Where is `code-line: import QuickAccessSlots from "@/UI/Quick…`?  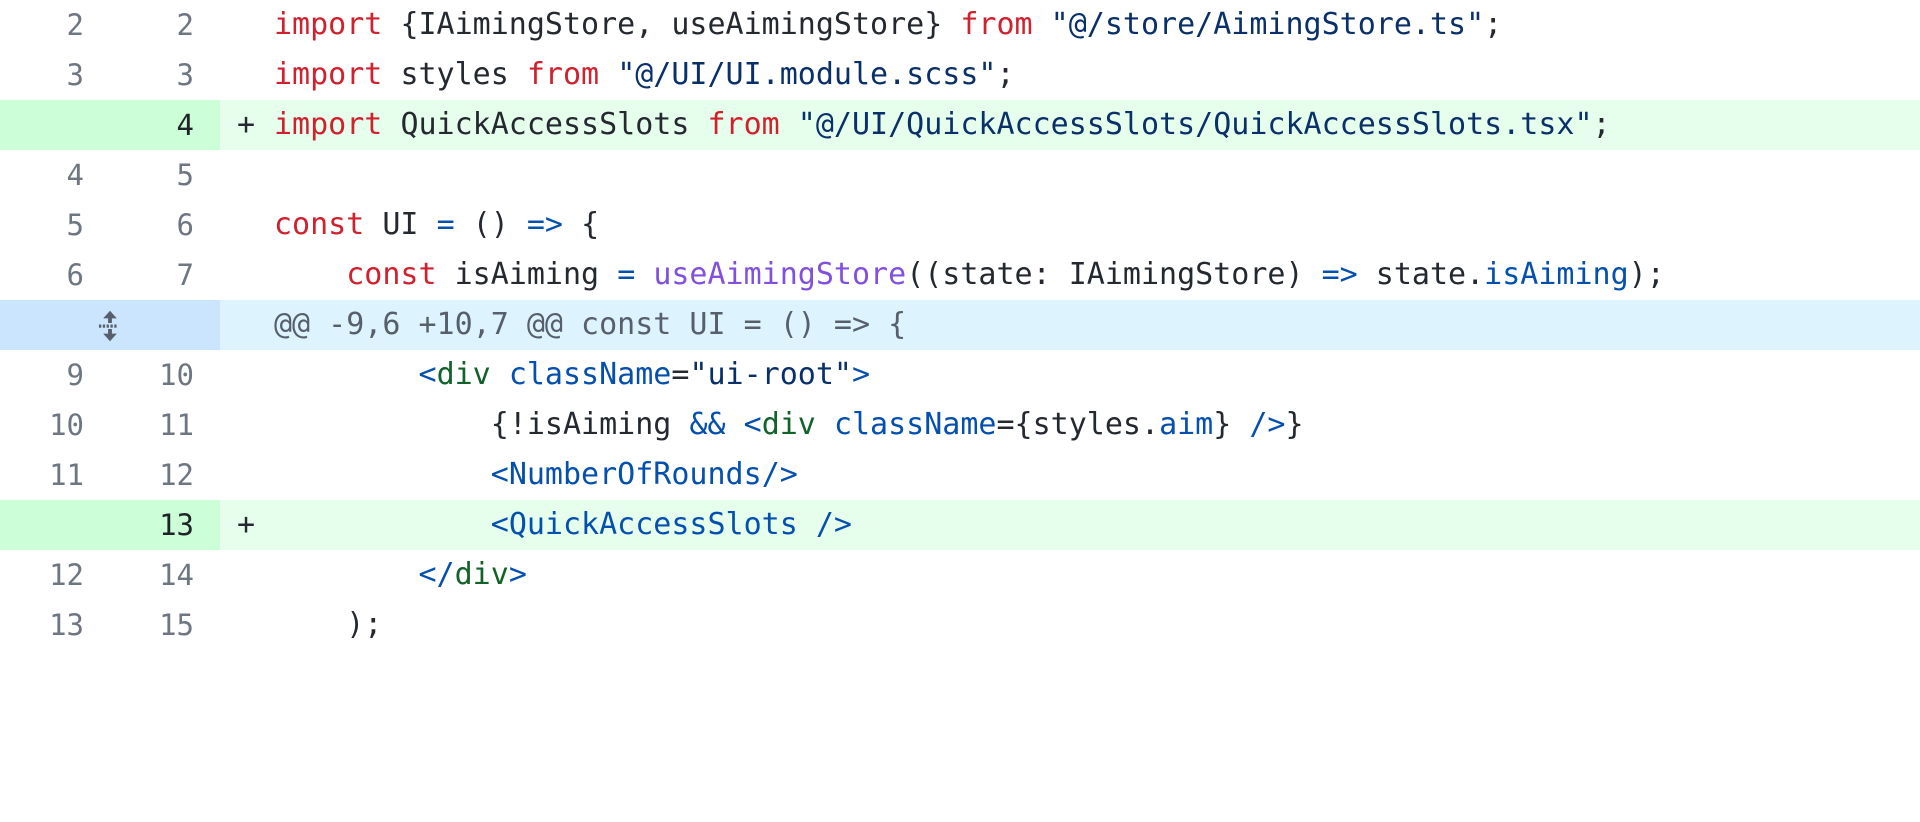
code-line: import QuickAccessSlots from "@/UI/Quick… is located at coordinates (1093, 125).